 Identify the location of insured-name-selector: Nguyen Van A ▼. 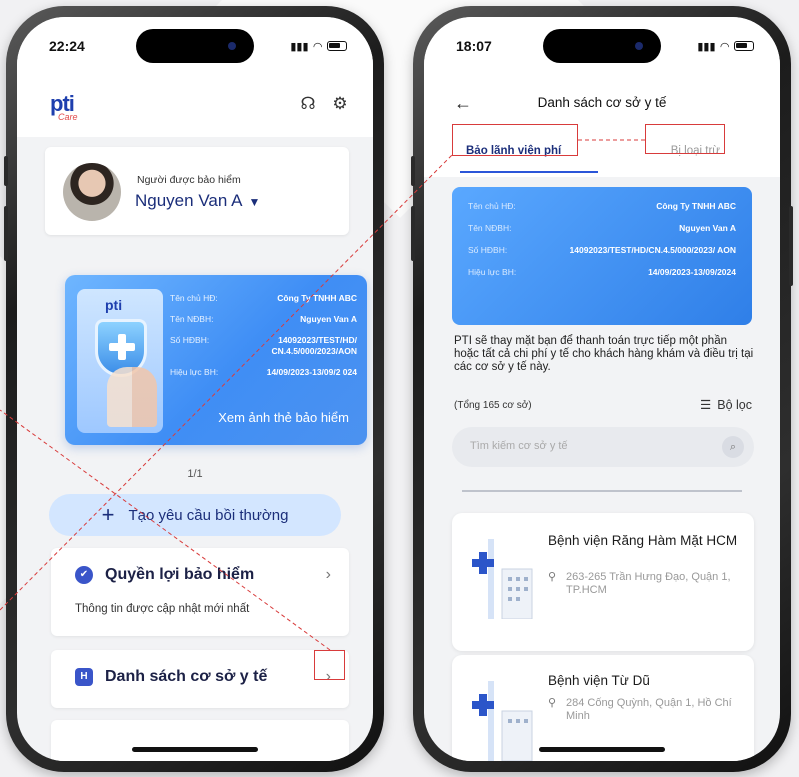
(197, 201).